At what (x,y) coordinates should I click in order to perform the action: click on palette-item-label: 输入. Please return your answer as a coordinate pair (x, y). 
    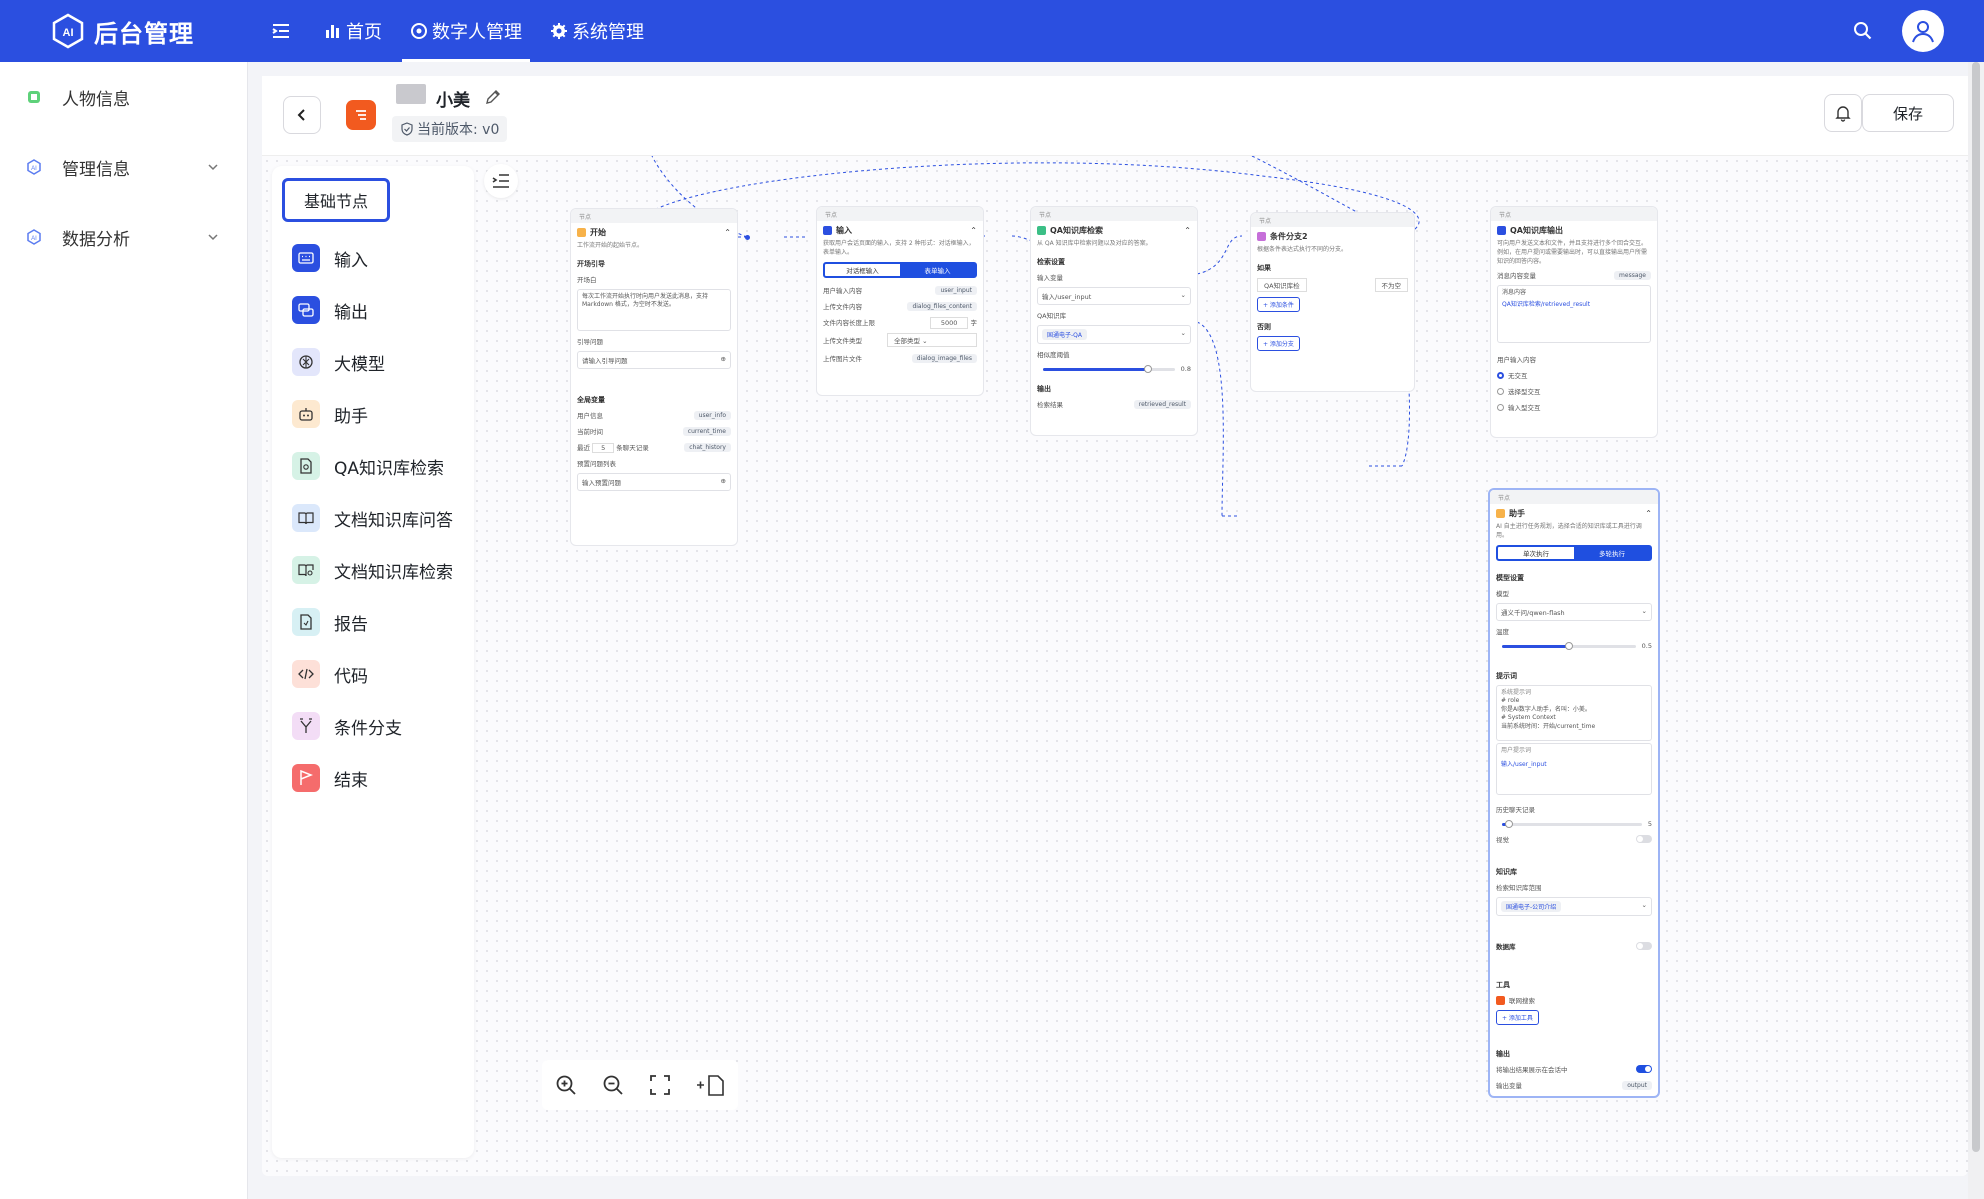
    Looking at the image, I should click on (351, 260).